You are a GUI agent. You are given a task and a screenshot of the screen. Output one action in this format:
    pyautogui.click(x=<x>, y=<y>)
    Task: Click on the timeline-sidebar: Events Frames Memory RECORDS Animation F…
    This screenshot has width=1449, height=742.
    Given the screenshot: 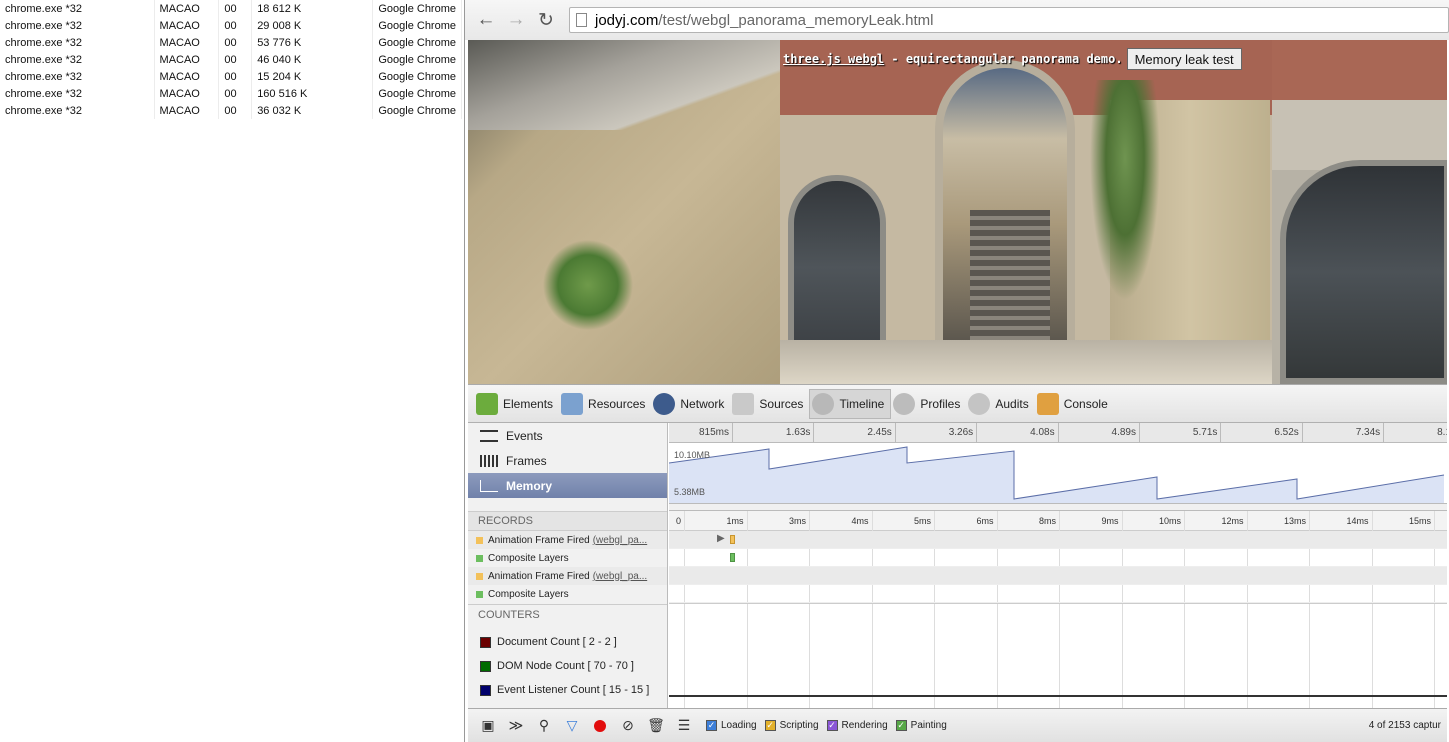 What is the action you would take?
    pyautogui.click(x=568, y=566)
    